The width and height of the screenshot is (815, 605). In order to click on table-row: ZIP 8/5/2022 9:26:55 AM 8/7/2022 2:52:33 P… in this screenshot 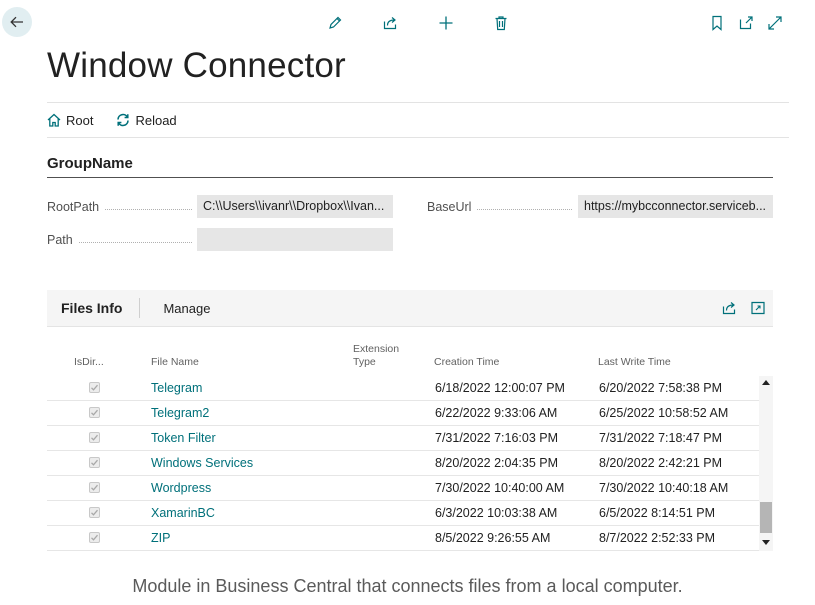, I will do `click(403, 538)`.